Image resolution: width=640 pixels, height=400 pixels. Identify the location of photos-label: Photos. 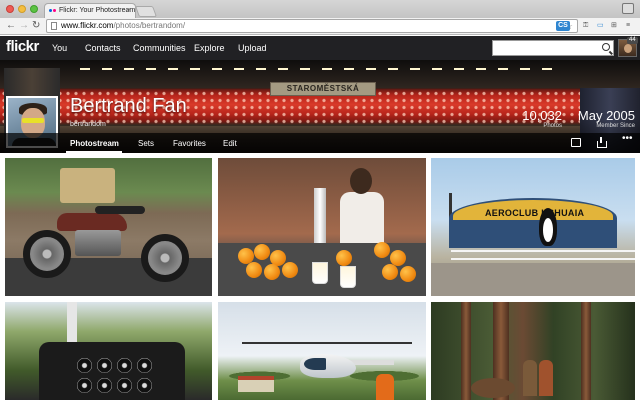
(552, 126).